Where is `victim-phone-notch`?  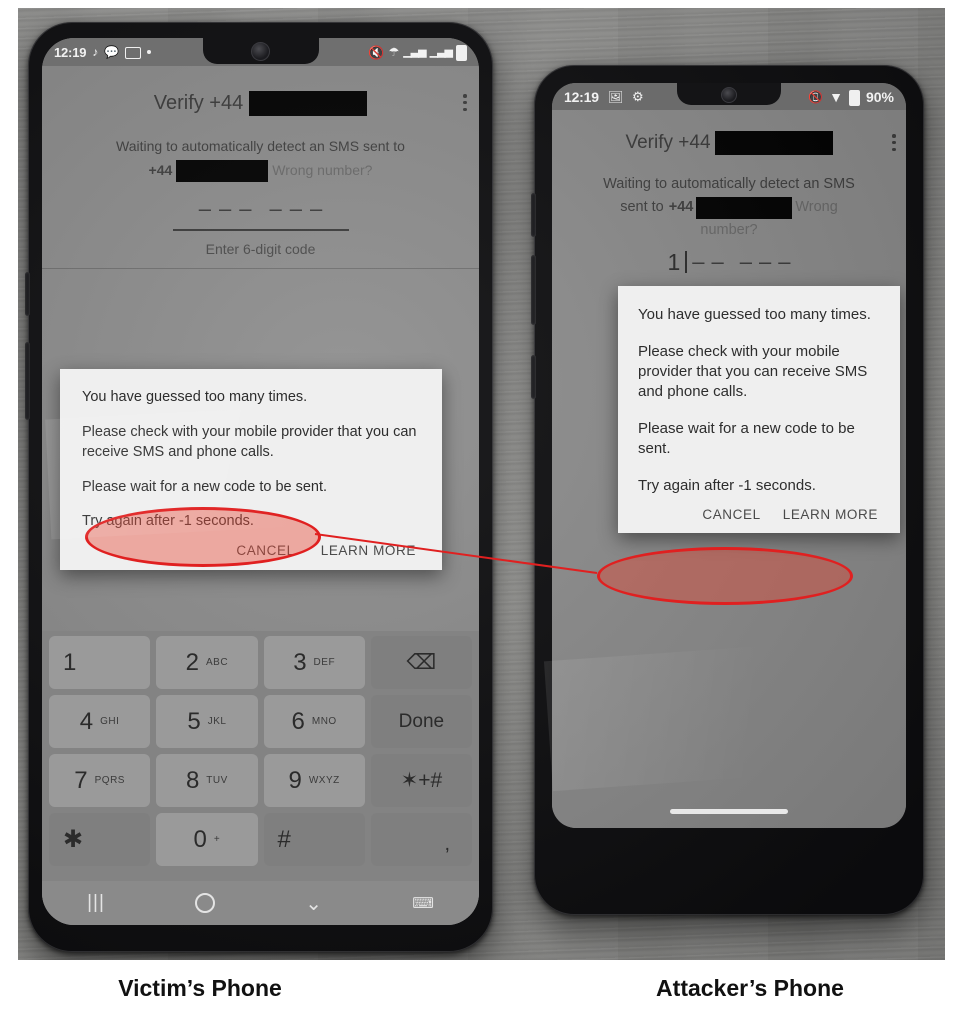
victim-phone-notch is located at coordinates (260, 51).